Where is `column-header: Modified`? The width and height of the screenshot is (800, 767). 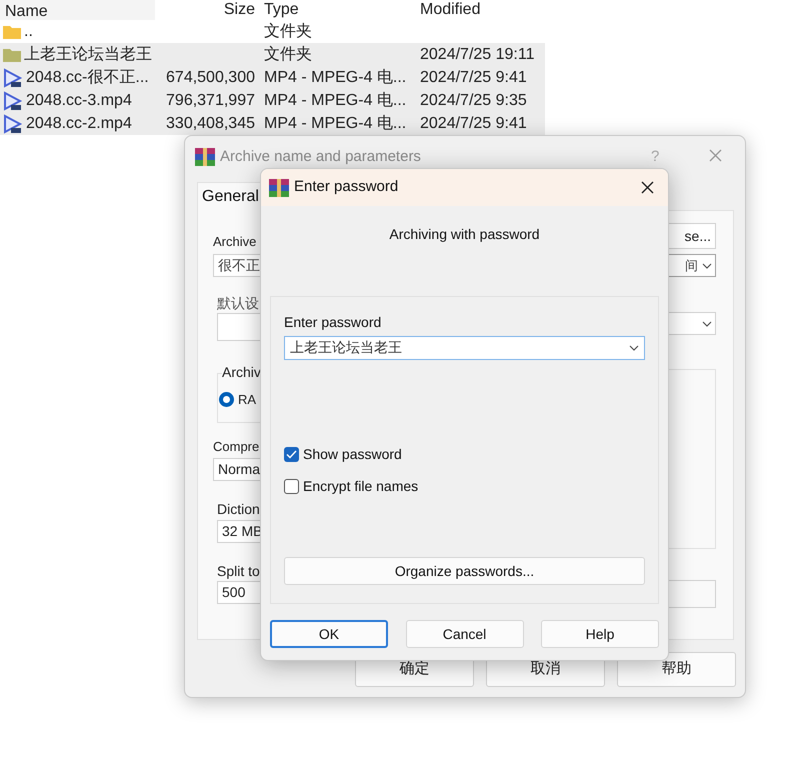 column-header: Modified is located at coordinates (480, 11).